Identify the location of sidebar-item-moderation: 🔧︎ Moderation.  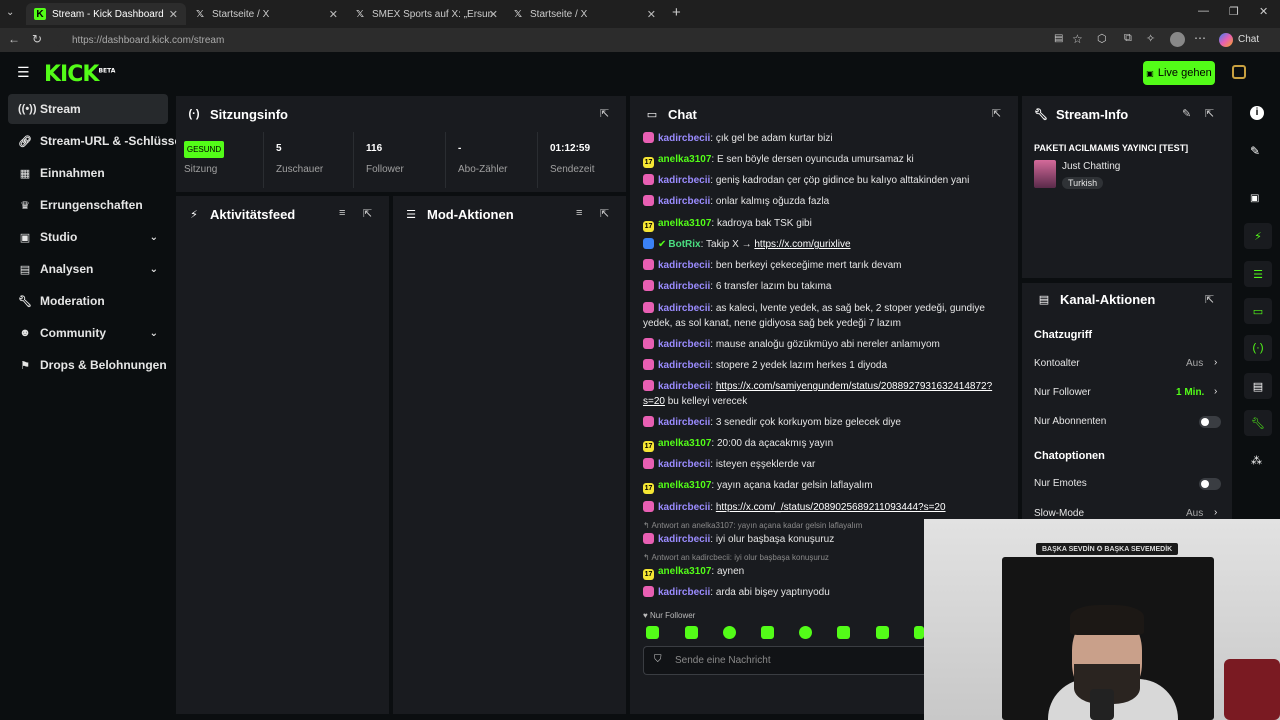
(88, 301).